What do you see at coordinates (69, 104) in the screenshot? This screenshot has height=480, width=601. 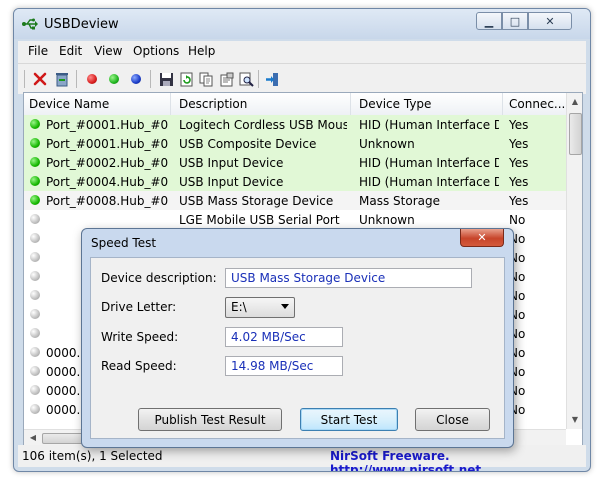 I see `column-device-name: Device Name` at bounding box center [69, 104].